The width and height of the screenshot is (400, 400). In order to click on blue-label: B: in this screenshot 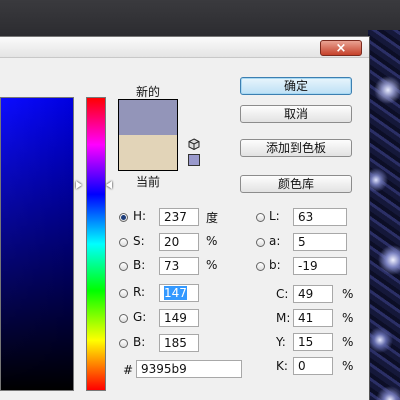, I will do `click(139, 342)`.